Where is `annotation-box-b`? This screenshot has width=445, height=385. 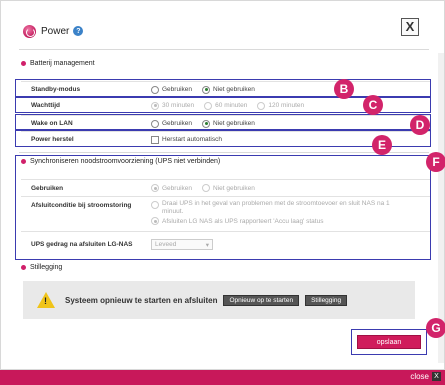
annotation-box-b is located at coordinates (223, 88).